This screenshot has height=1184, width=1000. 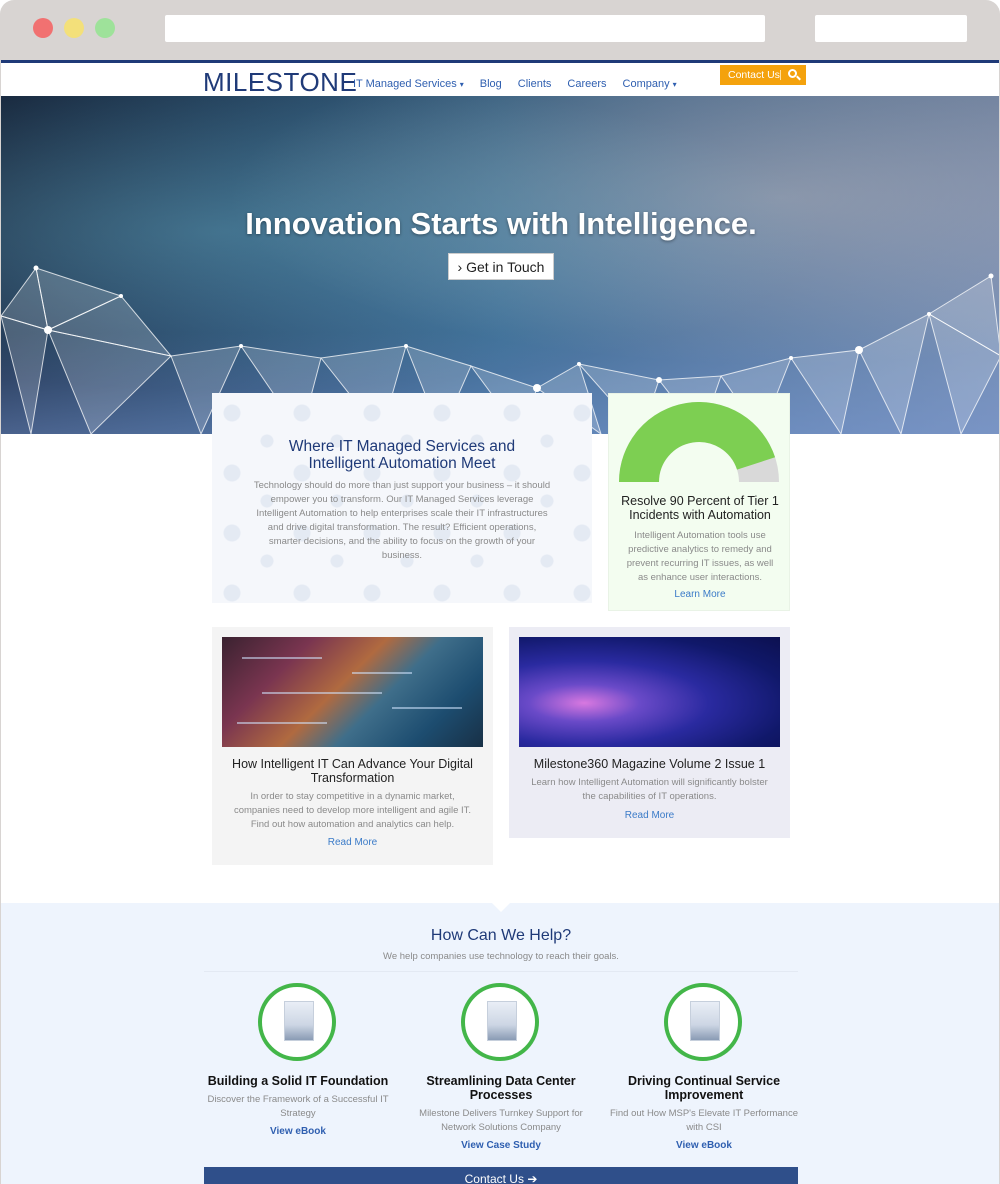 I want to click on get-in-touch-button: › Get in Touch, so click(x=501, y=266).